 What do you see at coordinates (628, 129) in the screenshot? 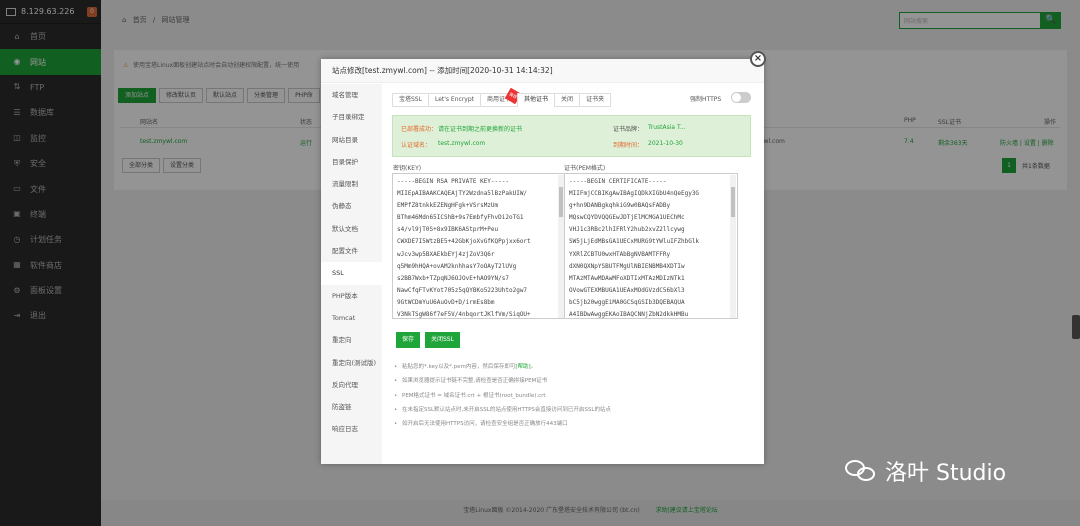
I see `brand-label: 证书品牌：` at bounding box center [628, 129].